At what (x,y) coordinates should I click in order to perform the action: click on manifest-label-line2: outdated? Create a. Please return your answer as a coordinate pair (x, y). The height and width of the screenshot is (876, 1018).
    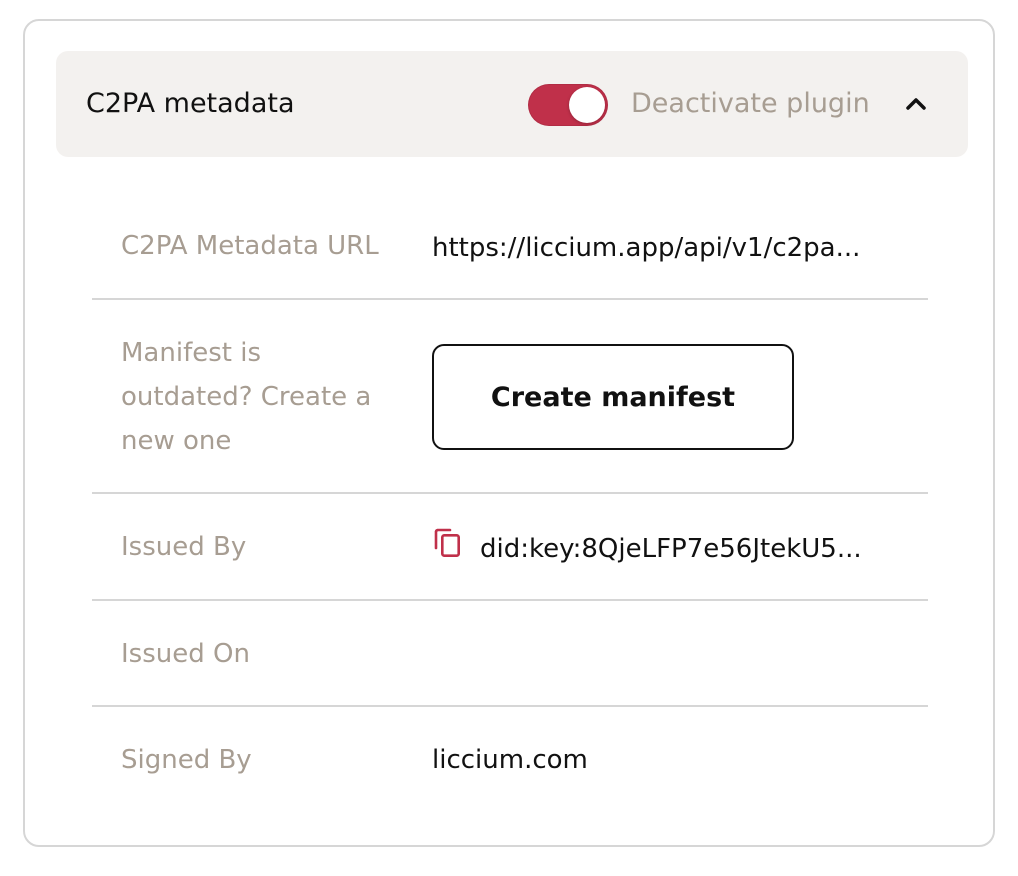
    Looking at the image, I should click on (246, 397).